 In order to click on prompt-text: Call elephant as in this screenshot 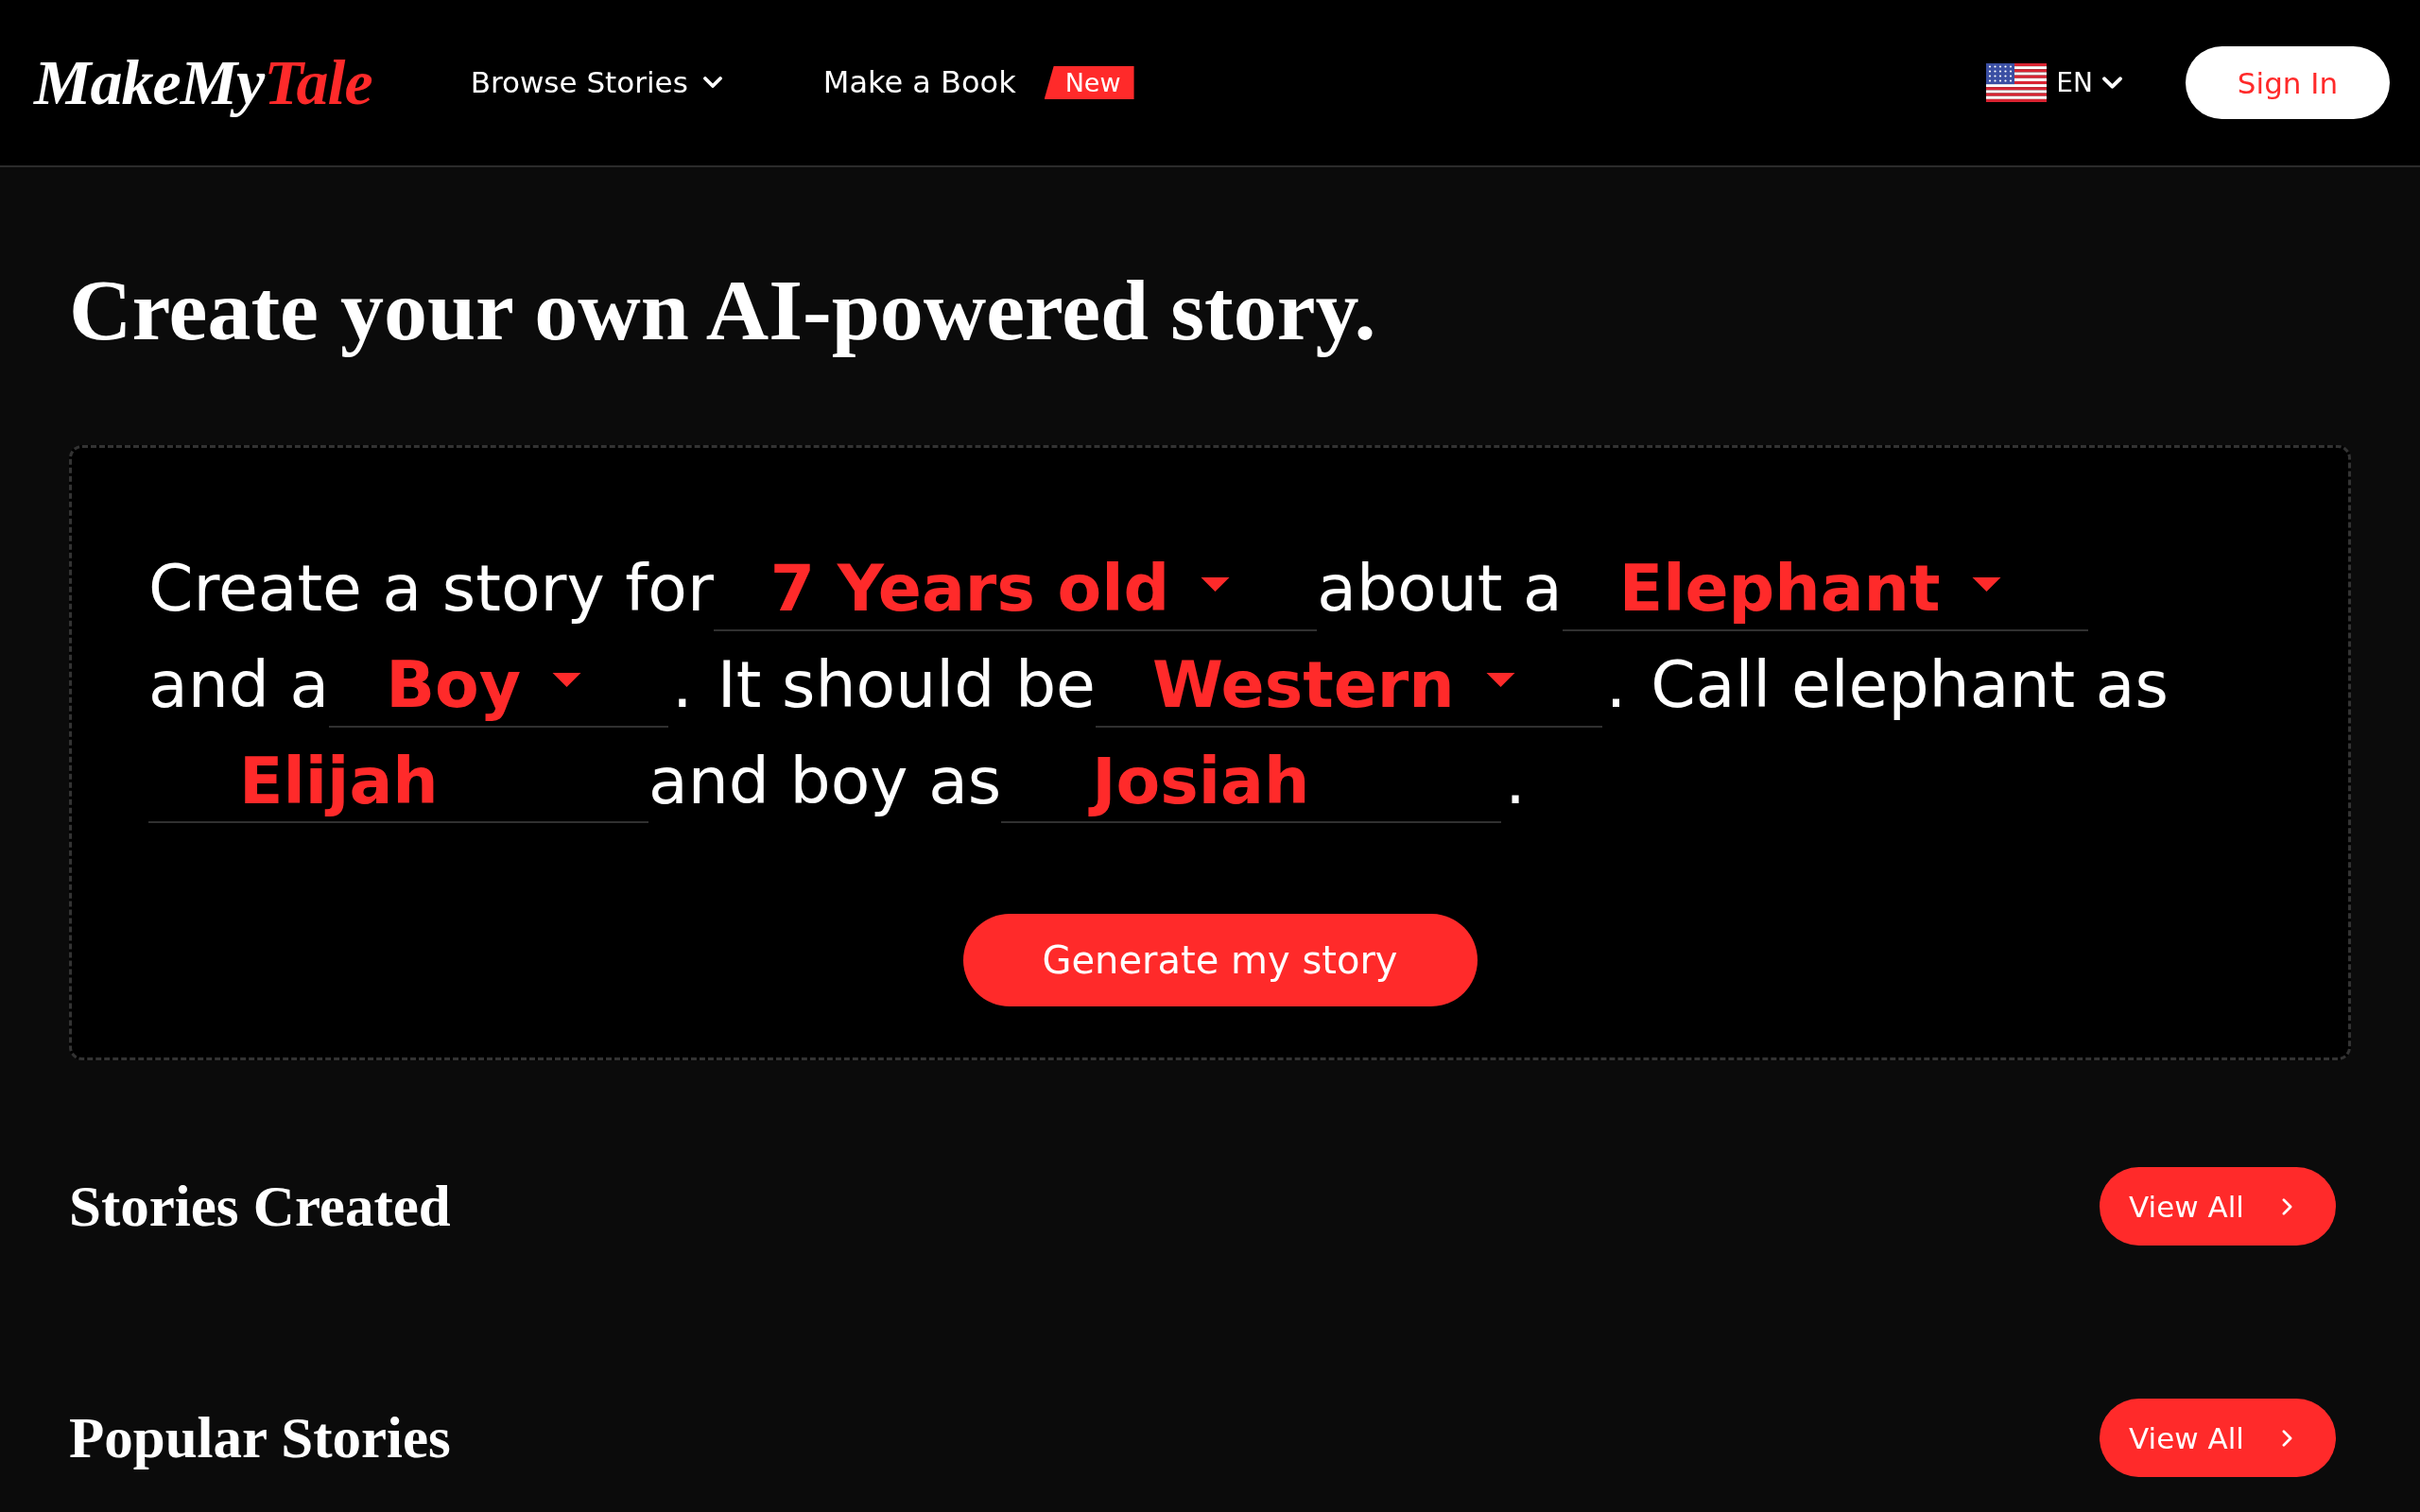, I will do `click(1910, 685)`.